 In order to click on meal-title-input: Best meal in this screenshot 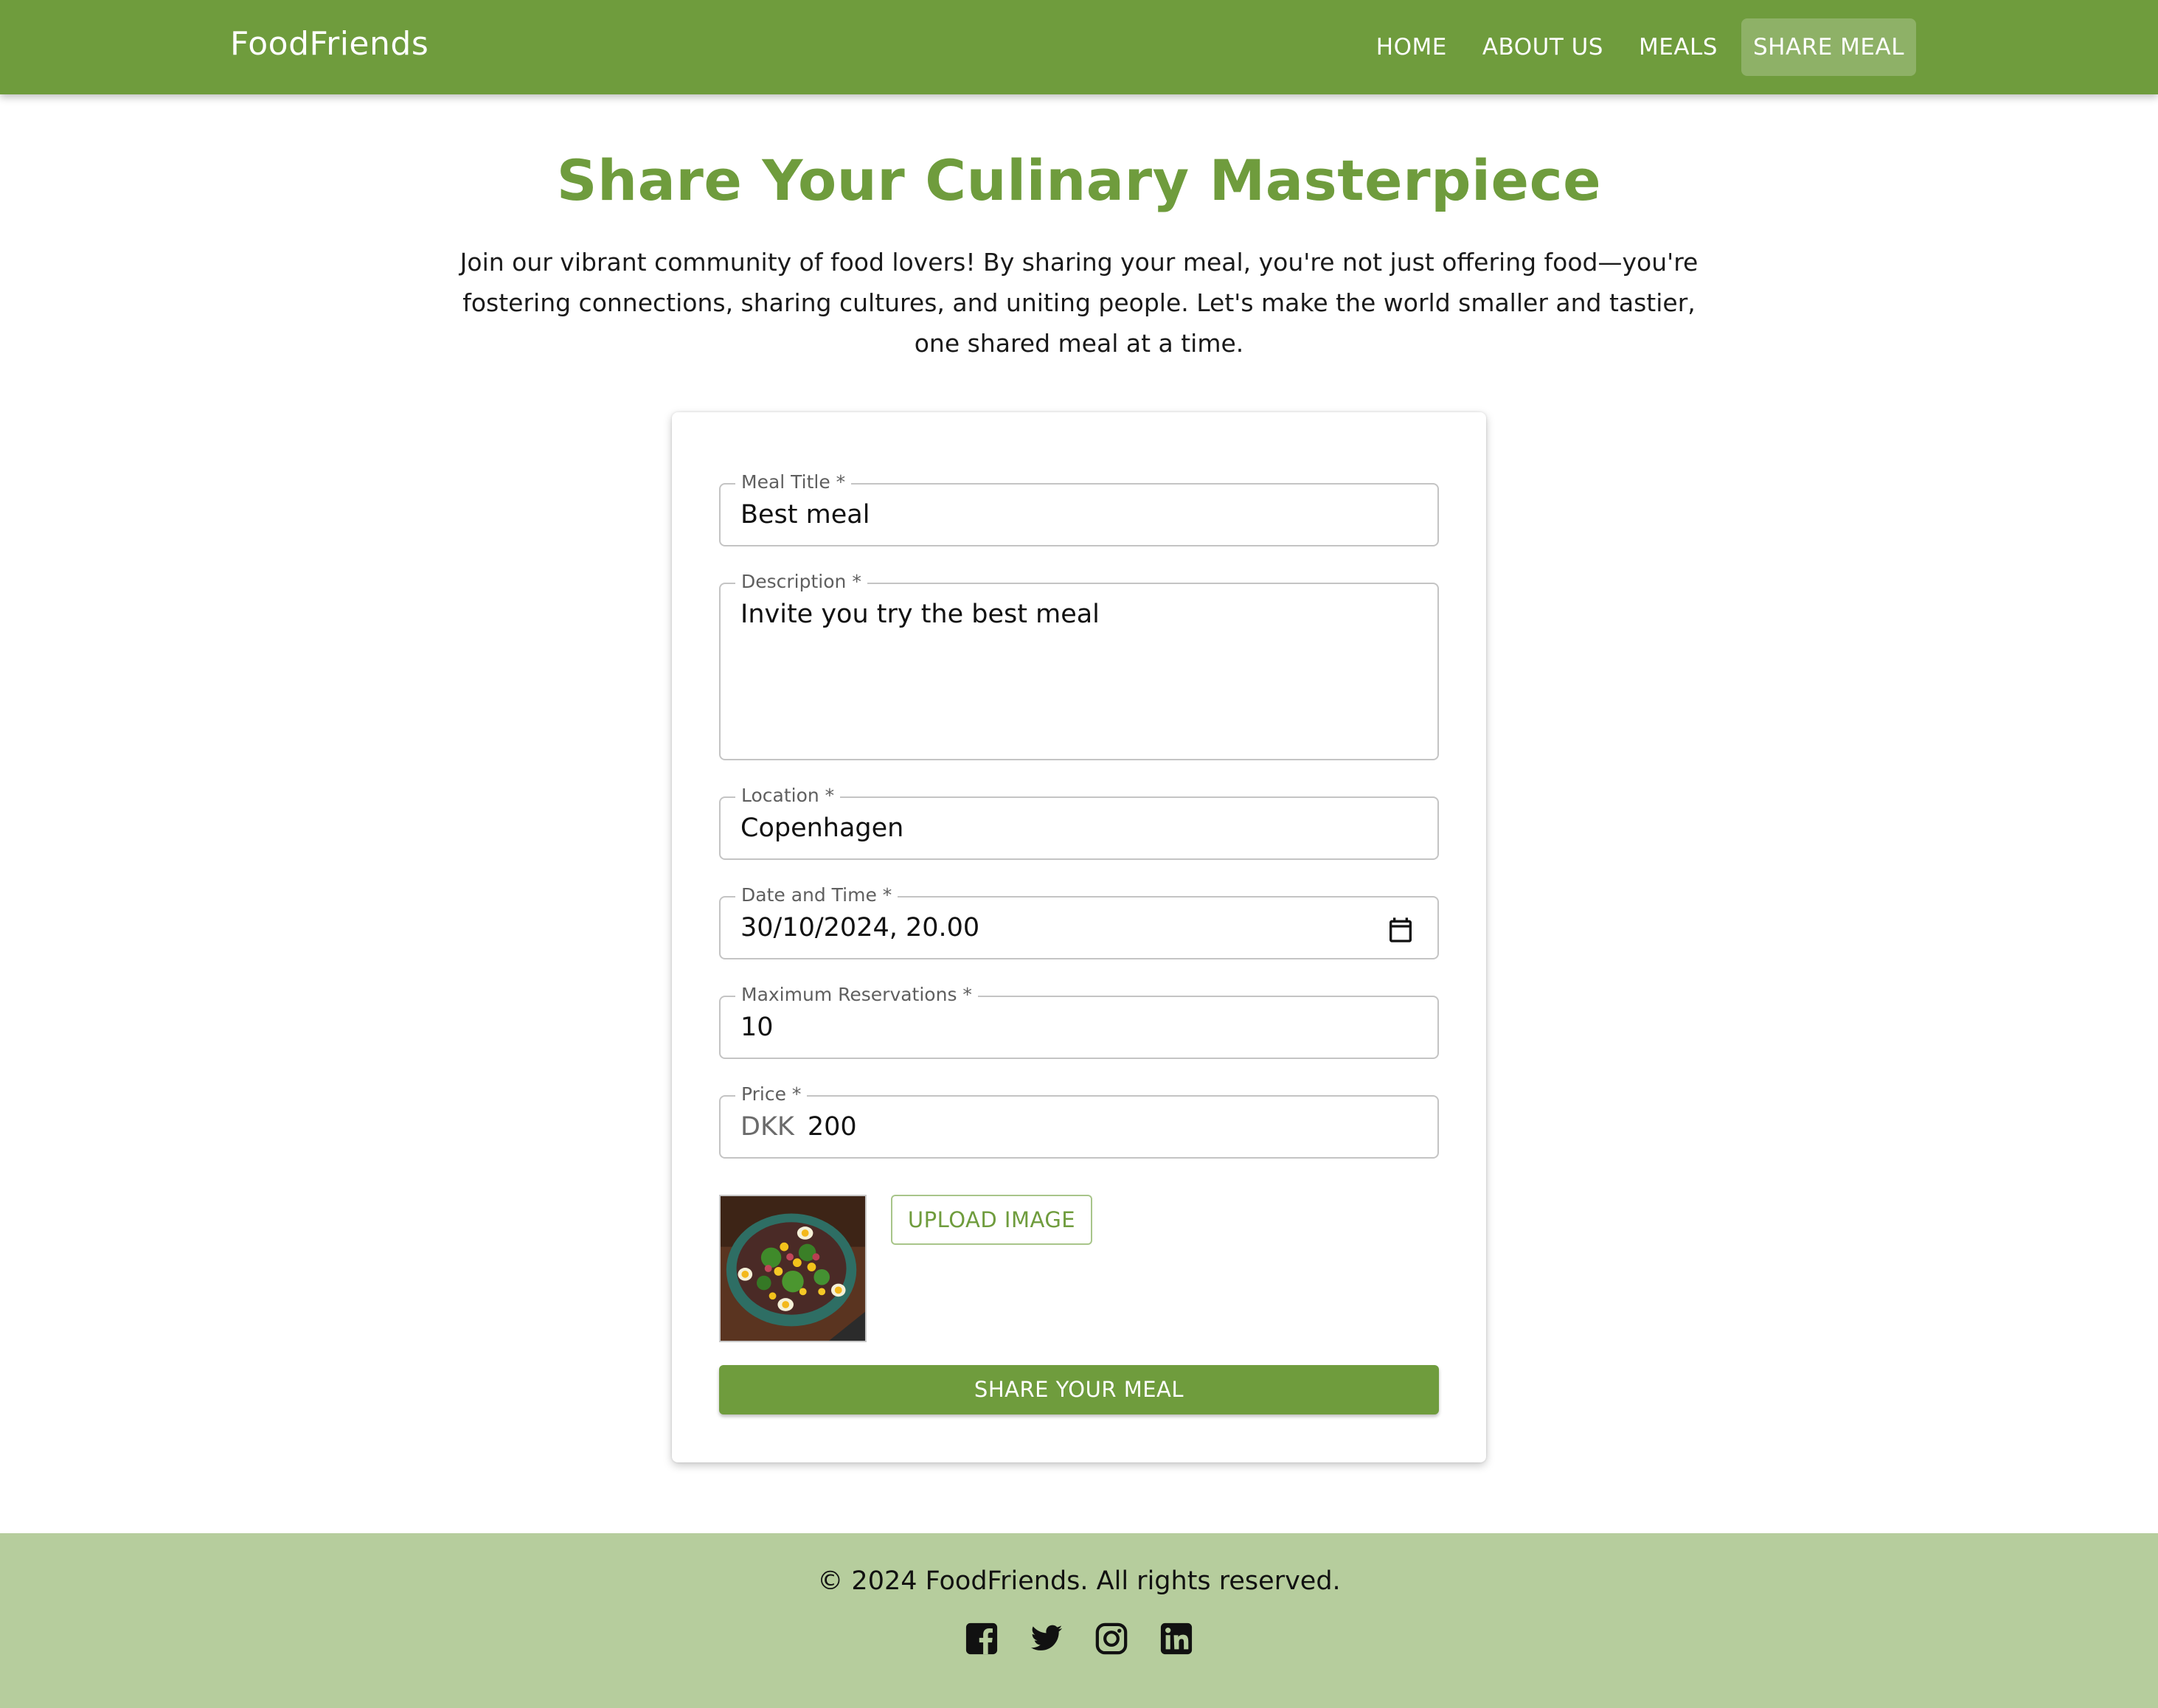, I will do `click(805, 514)`.